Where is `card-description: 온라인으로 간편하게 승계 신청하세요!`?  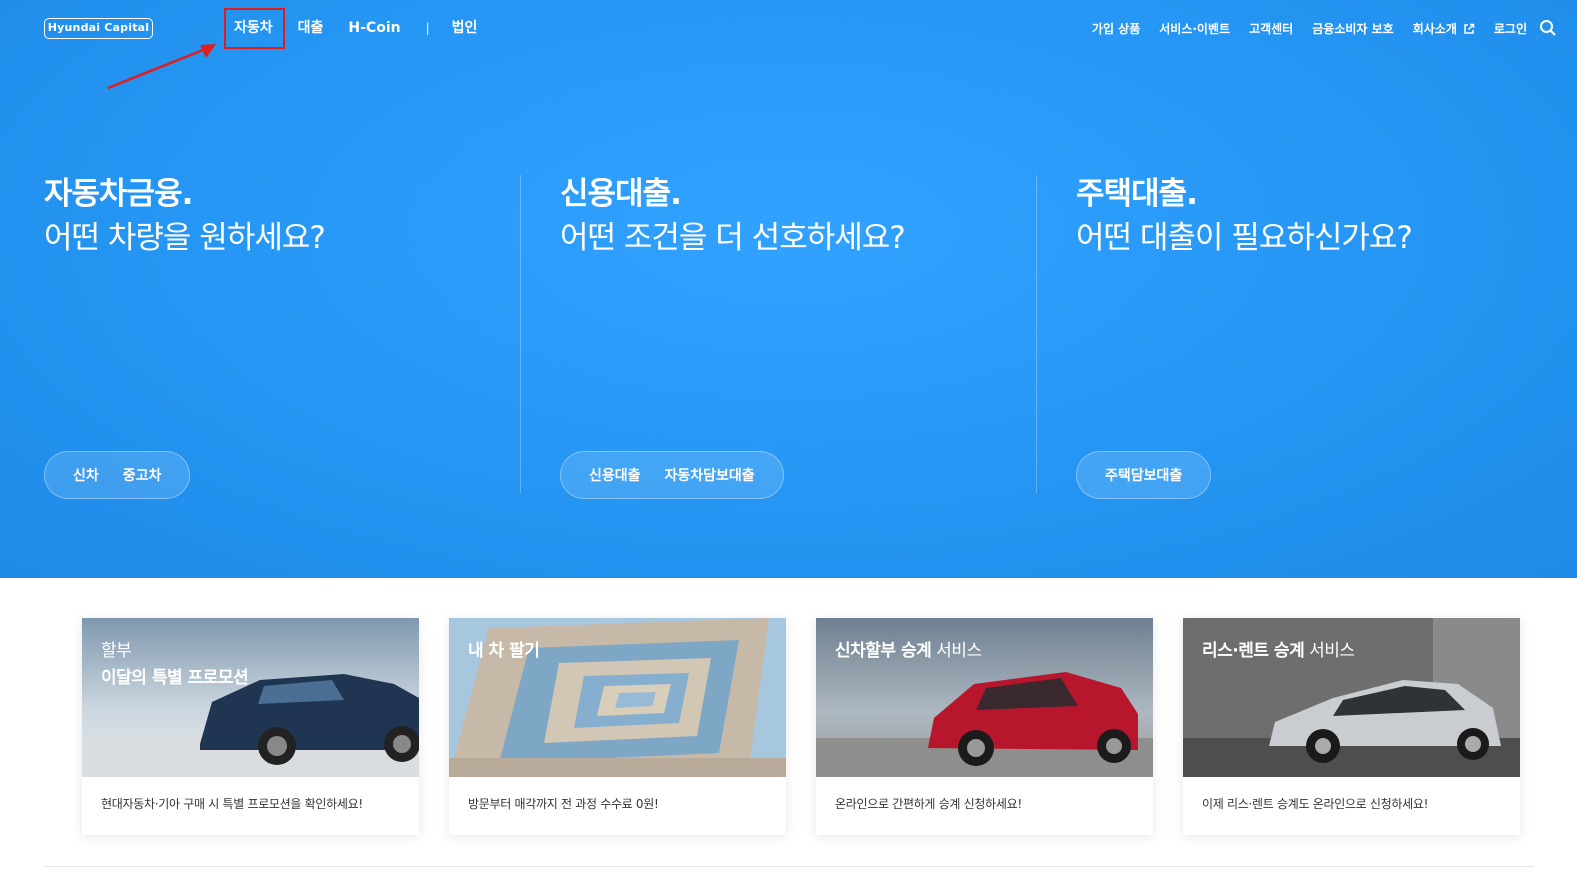
card-description: 온라인으로 간편하게 승계 신청하세요! is located at coordinates (928, 804).